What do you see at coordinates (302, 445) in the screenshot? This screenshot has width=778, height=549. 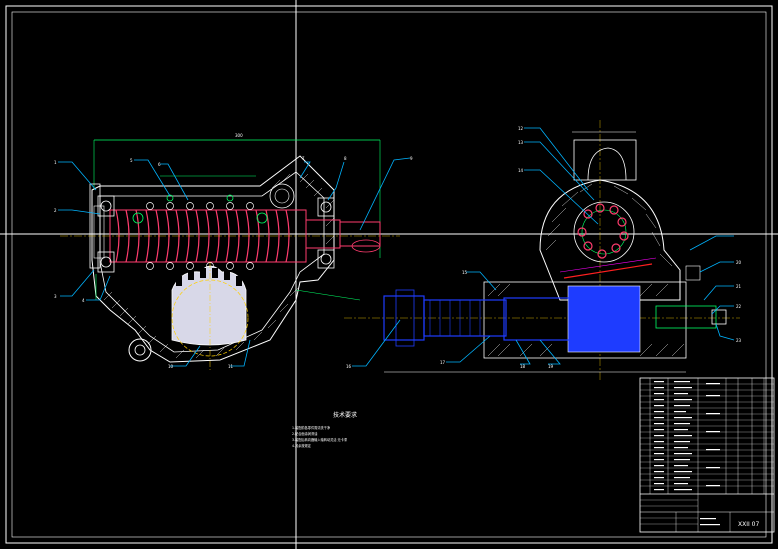 I see `notes-line-4: 4.其余按规定` at bounding box center [302, 445].